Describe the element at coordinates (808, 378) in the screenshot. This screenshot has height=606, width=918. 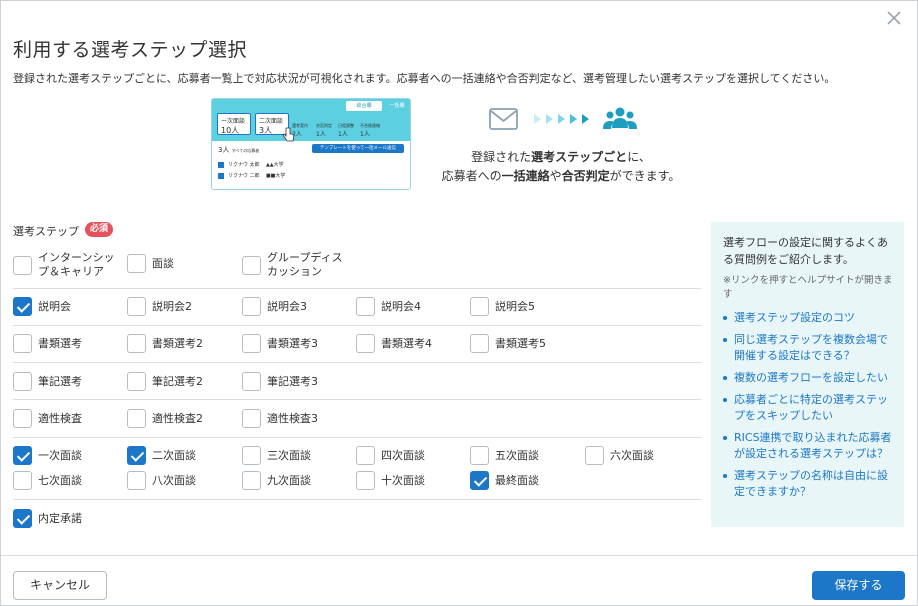
I see `faq-link-multiple-flows: 複数の選考フローを設定したい` at that location.